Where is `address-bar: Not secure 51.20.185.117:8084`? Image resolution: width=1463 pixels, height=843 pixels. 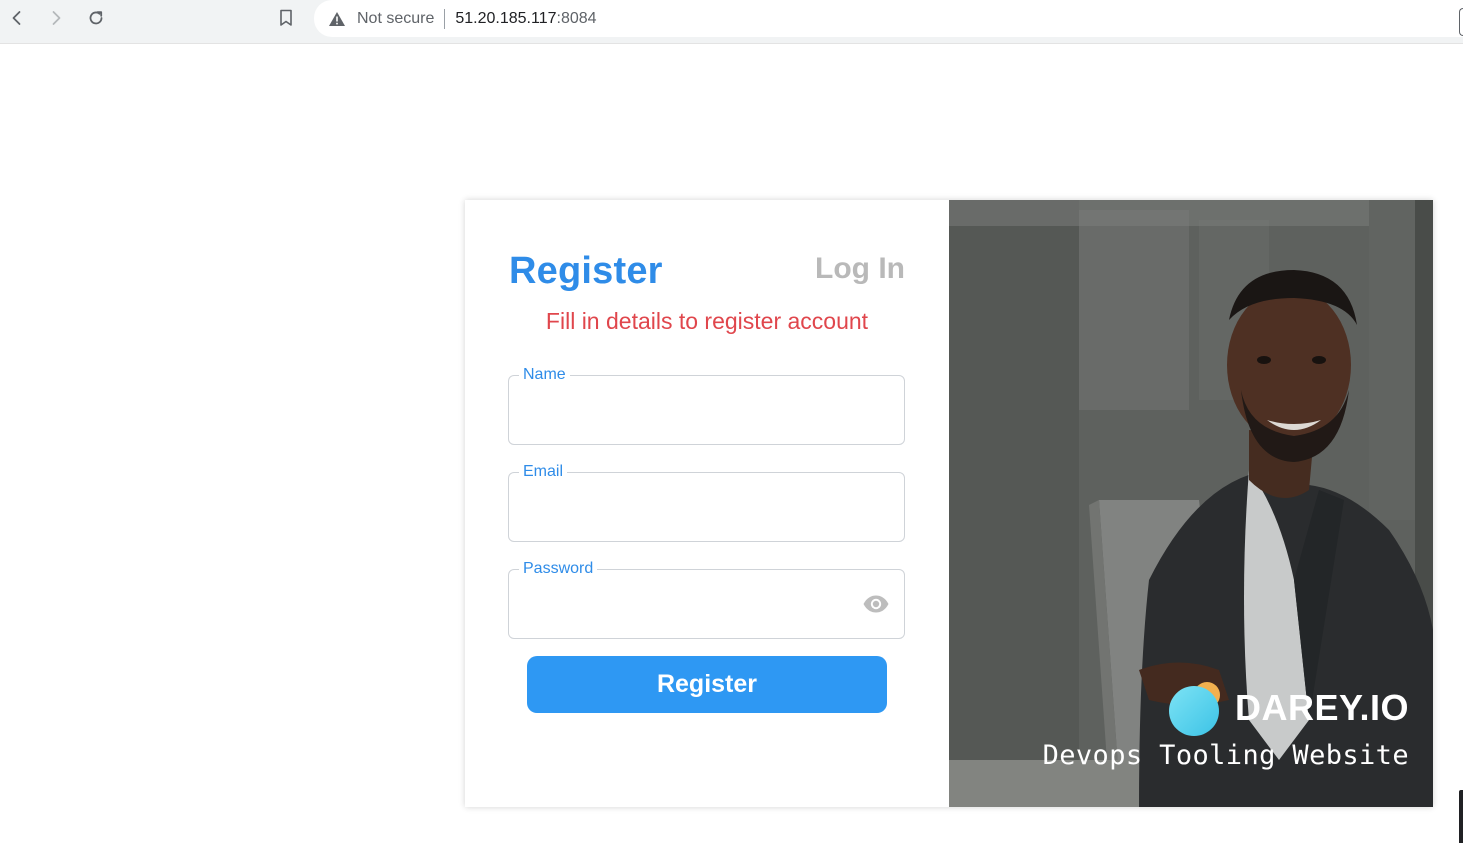
address-bar: Not secure 51.20.185.117:8084 is located at coordinates (888, 18).